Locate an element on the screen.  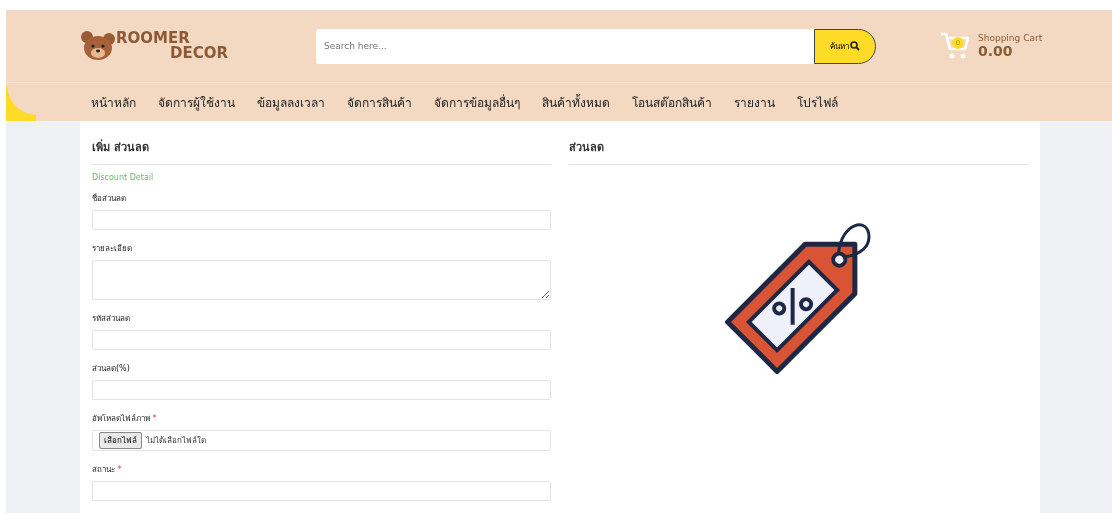
logo-text: ROOMER is located at coordinates (153, 38).